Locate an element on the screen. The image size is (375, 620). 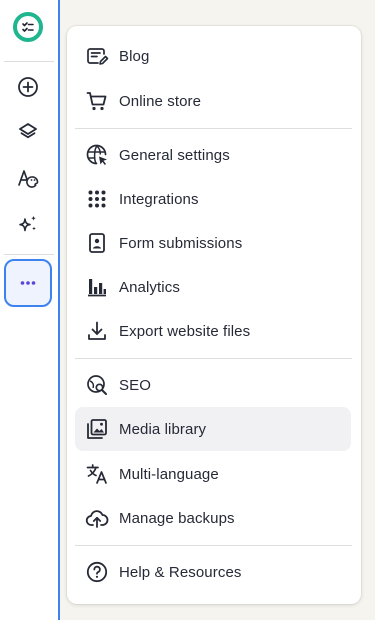
globe-cursor-icon is located at coordinates (96, 154).